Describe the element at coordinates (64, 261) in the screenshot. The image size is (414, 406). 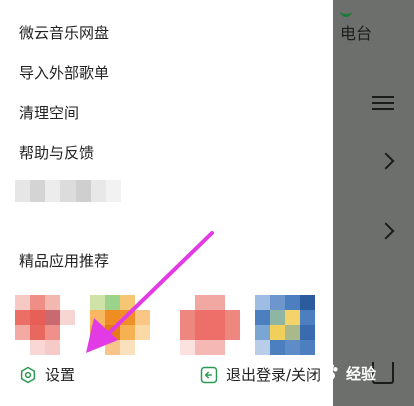
I see `recommended-apps-title: 精品应用推荐` at that location.